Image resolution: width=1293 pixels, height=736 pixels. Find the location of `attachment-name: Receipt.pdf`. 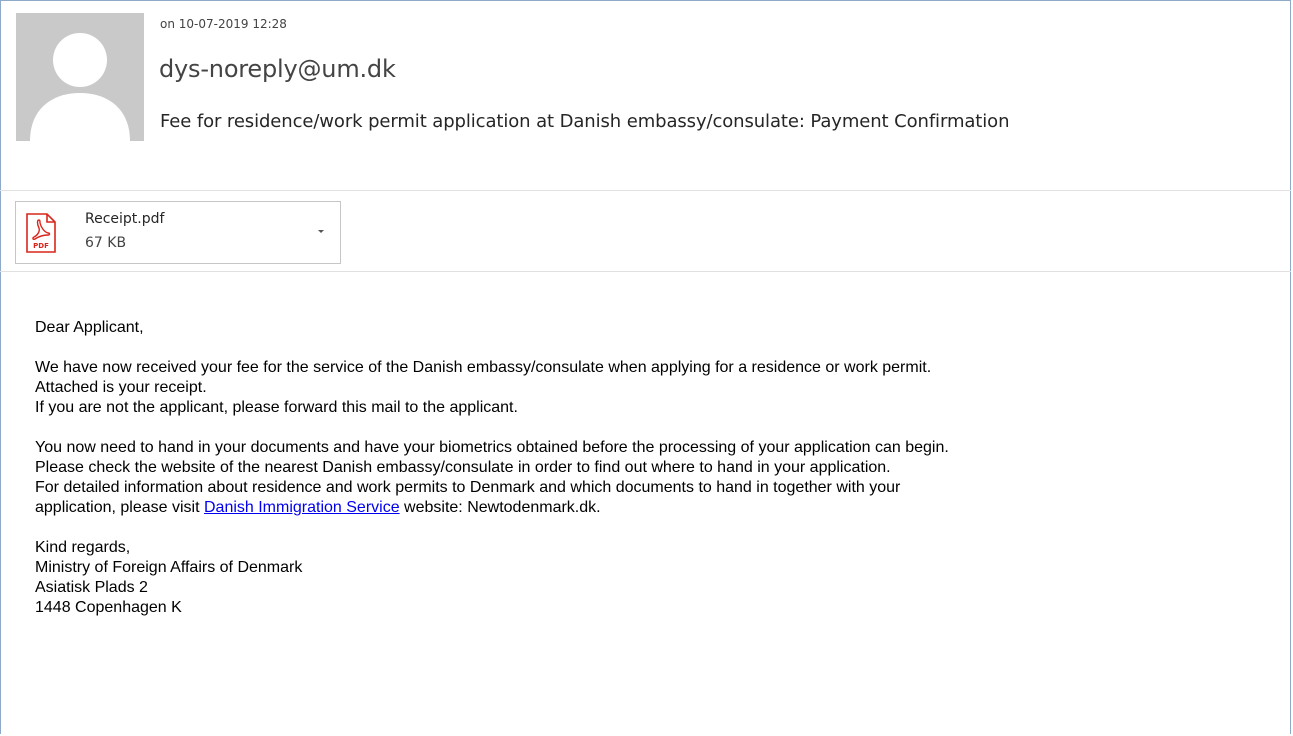

attachment-name: Receipt.pdf is located at coordinates (125, 219).